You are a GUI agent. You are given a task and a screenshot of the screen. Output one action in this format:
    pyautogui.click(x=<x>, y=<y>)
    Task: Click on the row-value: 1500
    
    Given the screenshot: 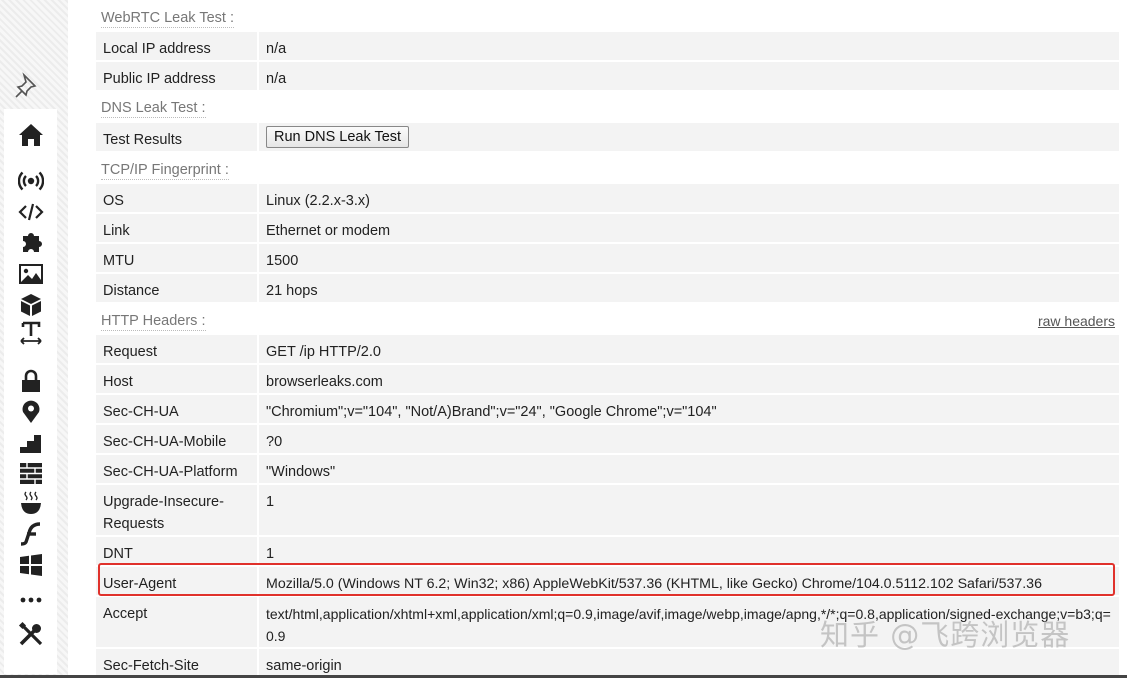 What is the action you would take?
    pyautogui.click(x=282, y=261)
    